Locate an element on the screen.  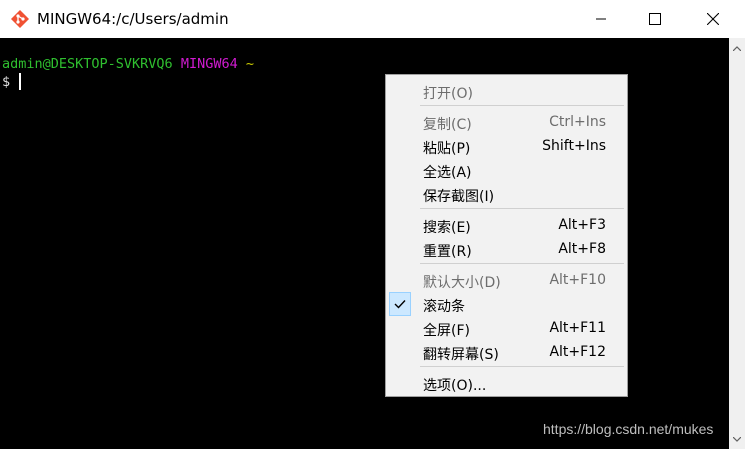
menu-item-scrollbar: 滚动条 is located at coordinates (506, 304).